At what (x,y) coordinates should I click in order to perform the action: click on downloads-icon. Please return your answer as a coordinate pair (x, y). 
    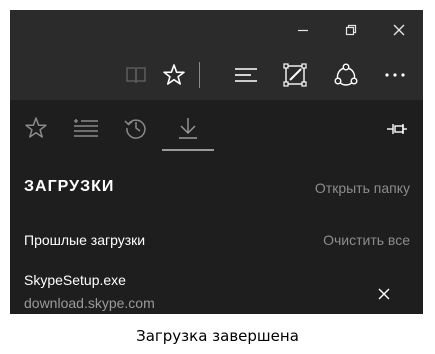
    Looking at the image, I should click on (188, 128).